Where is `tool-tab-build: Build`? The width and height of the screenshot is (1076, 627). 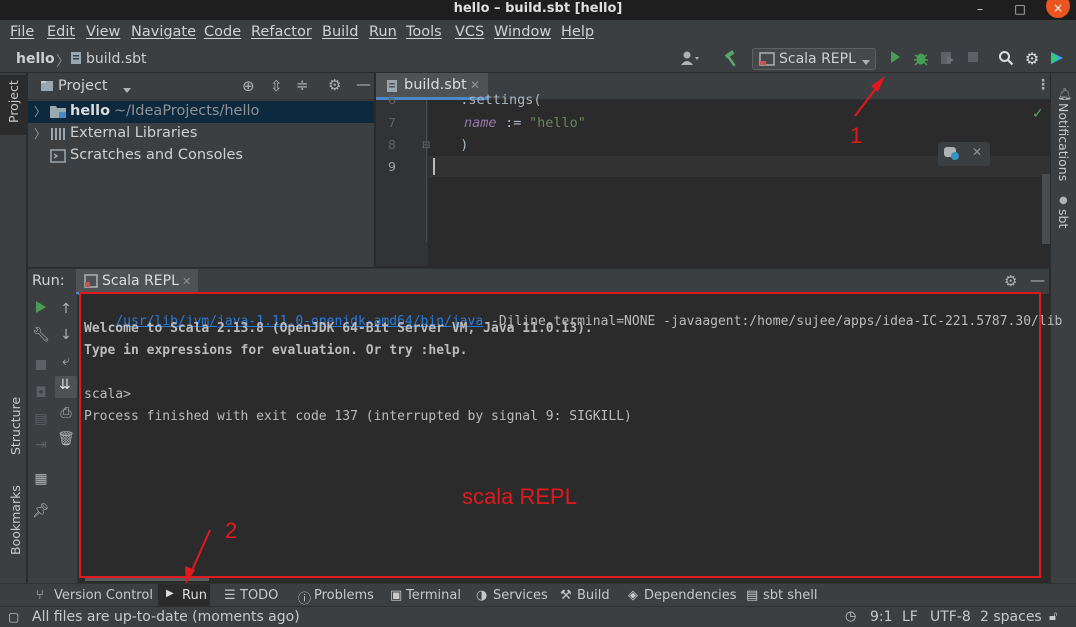
tool-tab-build: Build is located at coordinates (593, 595).